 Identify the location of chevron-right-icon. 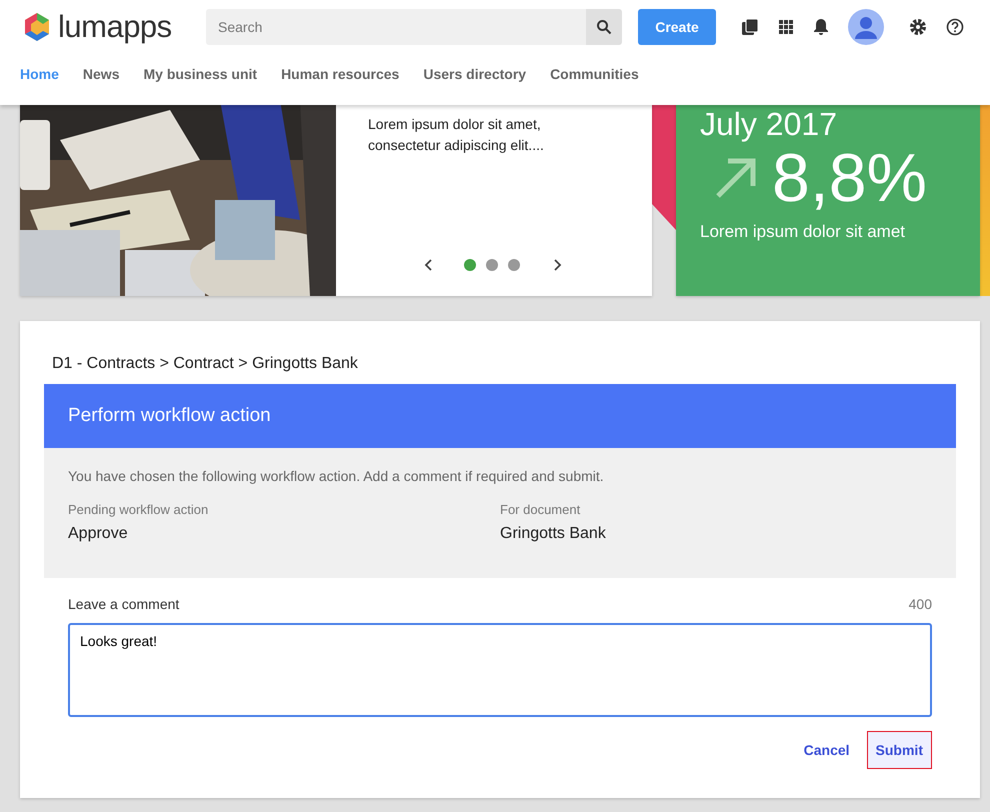
(557, 265).